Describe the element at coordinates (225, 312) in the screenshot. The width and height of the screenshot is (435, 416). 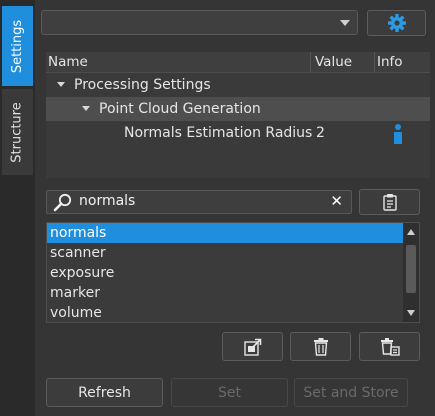
I see `list-item: volume` at that location.